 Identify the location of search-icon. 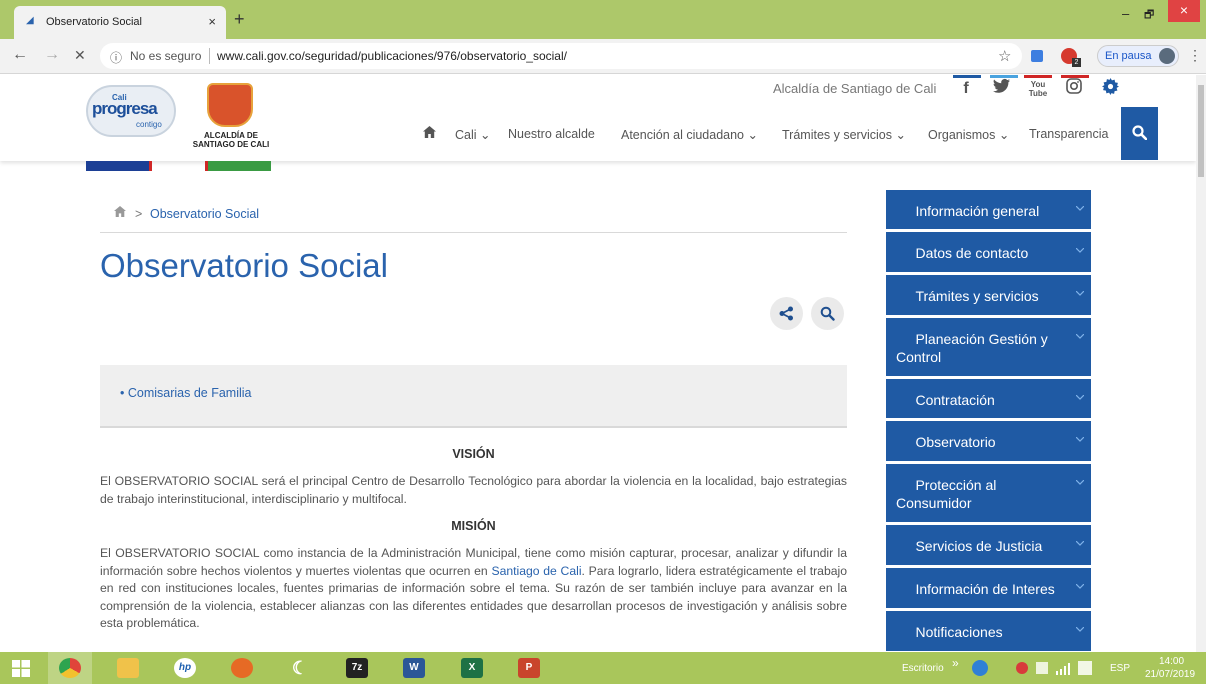
(827, 313).